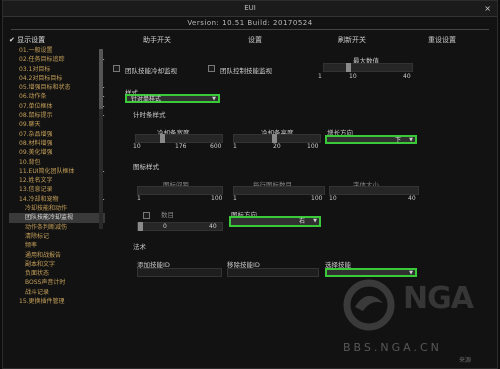 The width and height of the screenshot is (500, 369). I want to click on sidebar-item-label: 通用和战报告, so click(43, 255).